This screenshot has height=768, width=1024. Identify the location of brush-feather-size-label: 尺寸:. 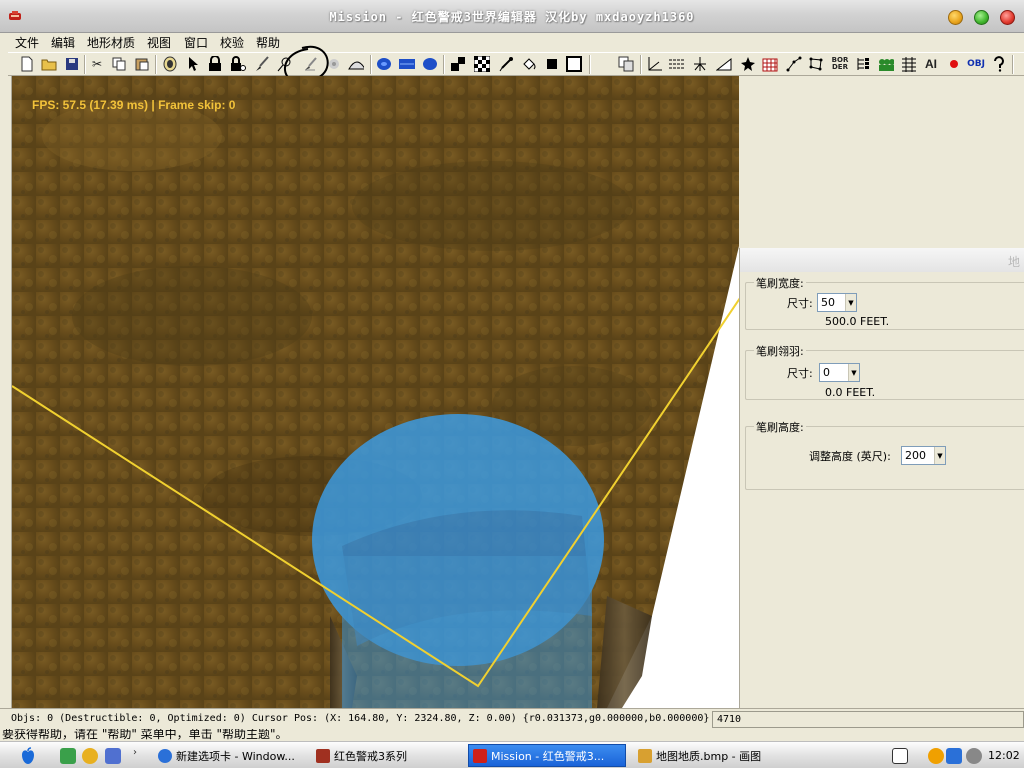
(800, 373).